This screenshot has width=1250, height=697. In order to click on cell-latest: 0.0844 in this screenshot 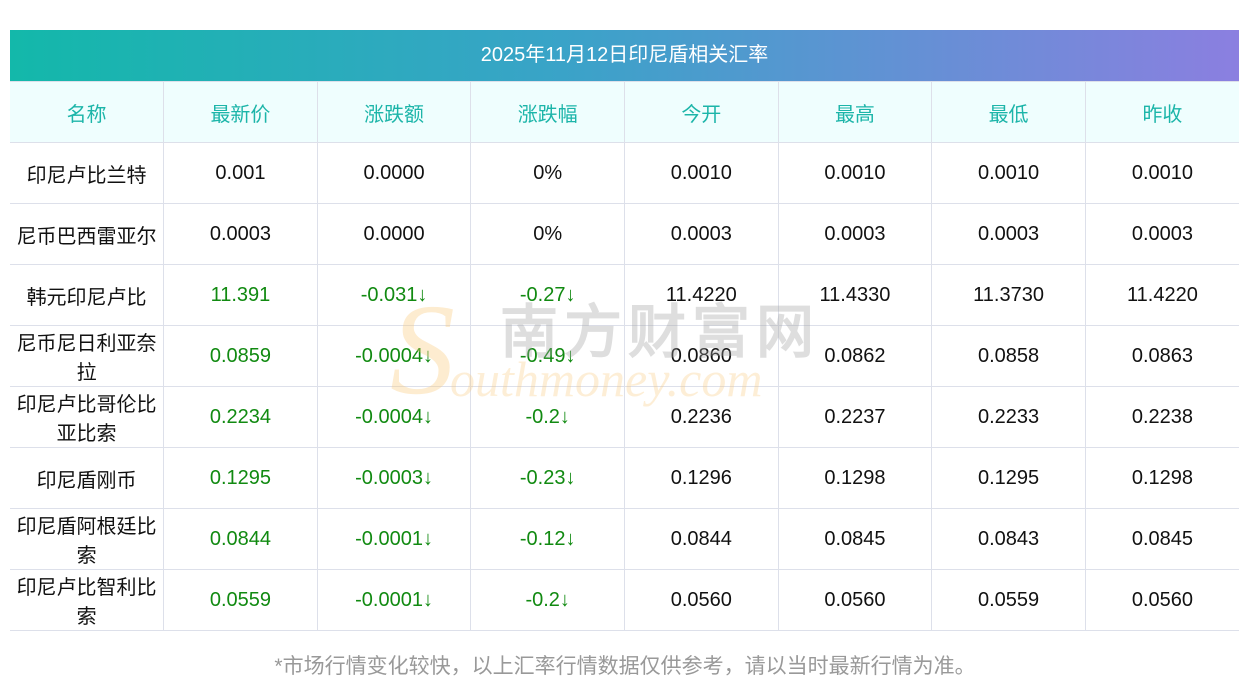, I will do `click(240, 539)`.